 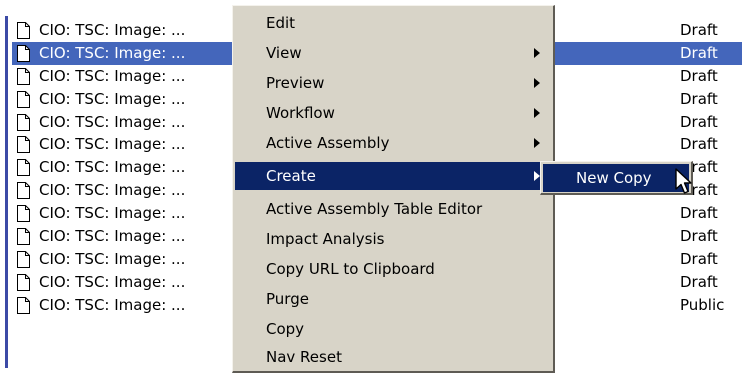 I want to click on submenu-item-label: New Copy, so click(x=614, y=178).